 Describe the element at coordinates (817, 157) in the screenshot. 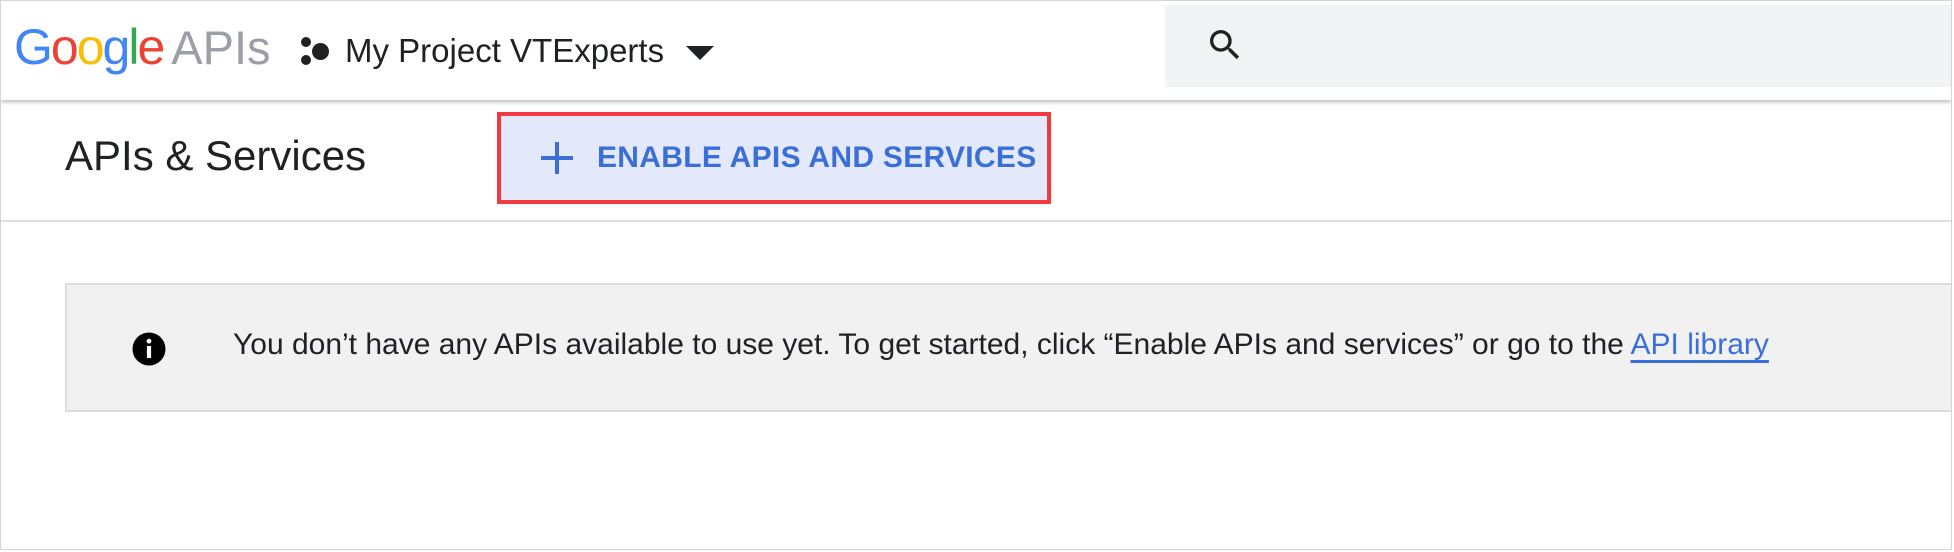

I see `enable-apis-label: ENABLE APIS AND SERVICES` at that location.